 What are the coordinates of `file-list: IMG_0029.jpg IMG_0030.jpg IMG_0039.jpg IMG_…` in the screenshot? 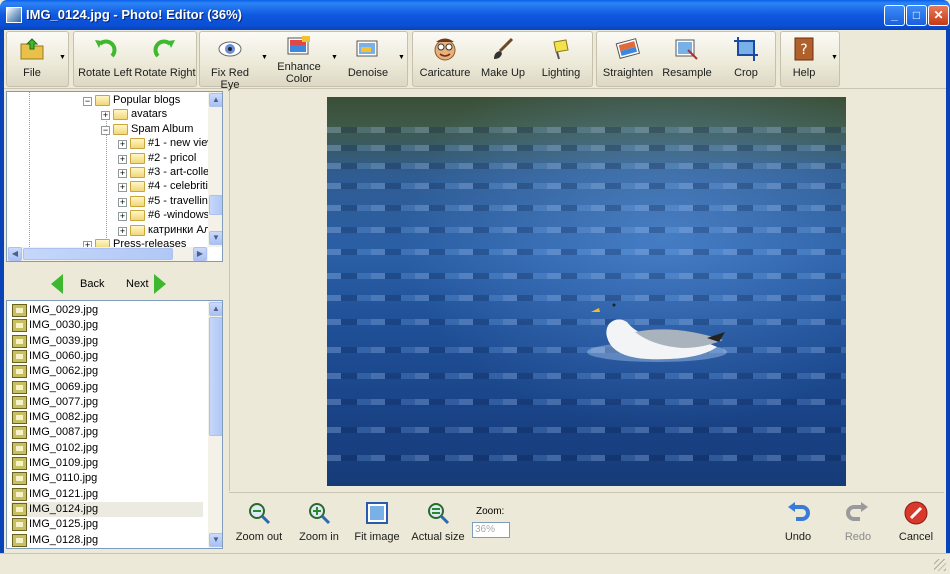 It's located at (114, 424).